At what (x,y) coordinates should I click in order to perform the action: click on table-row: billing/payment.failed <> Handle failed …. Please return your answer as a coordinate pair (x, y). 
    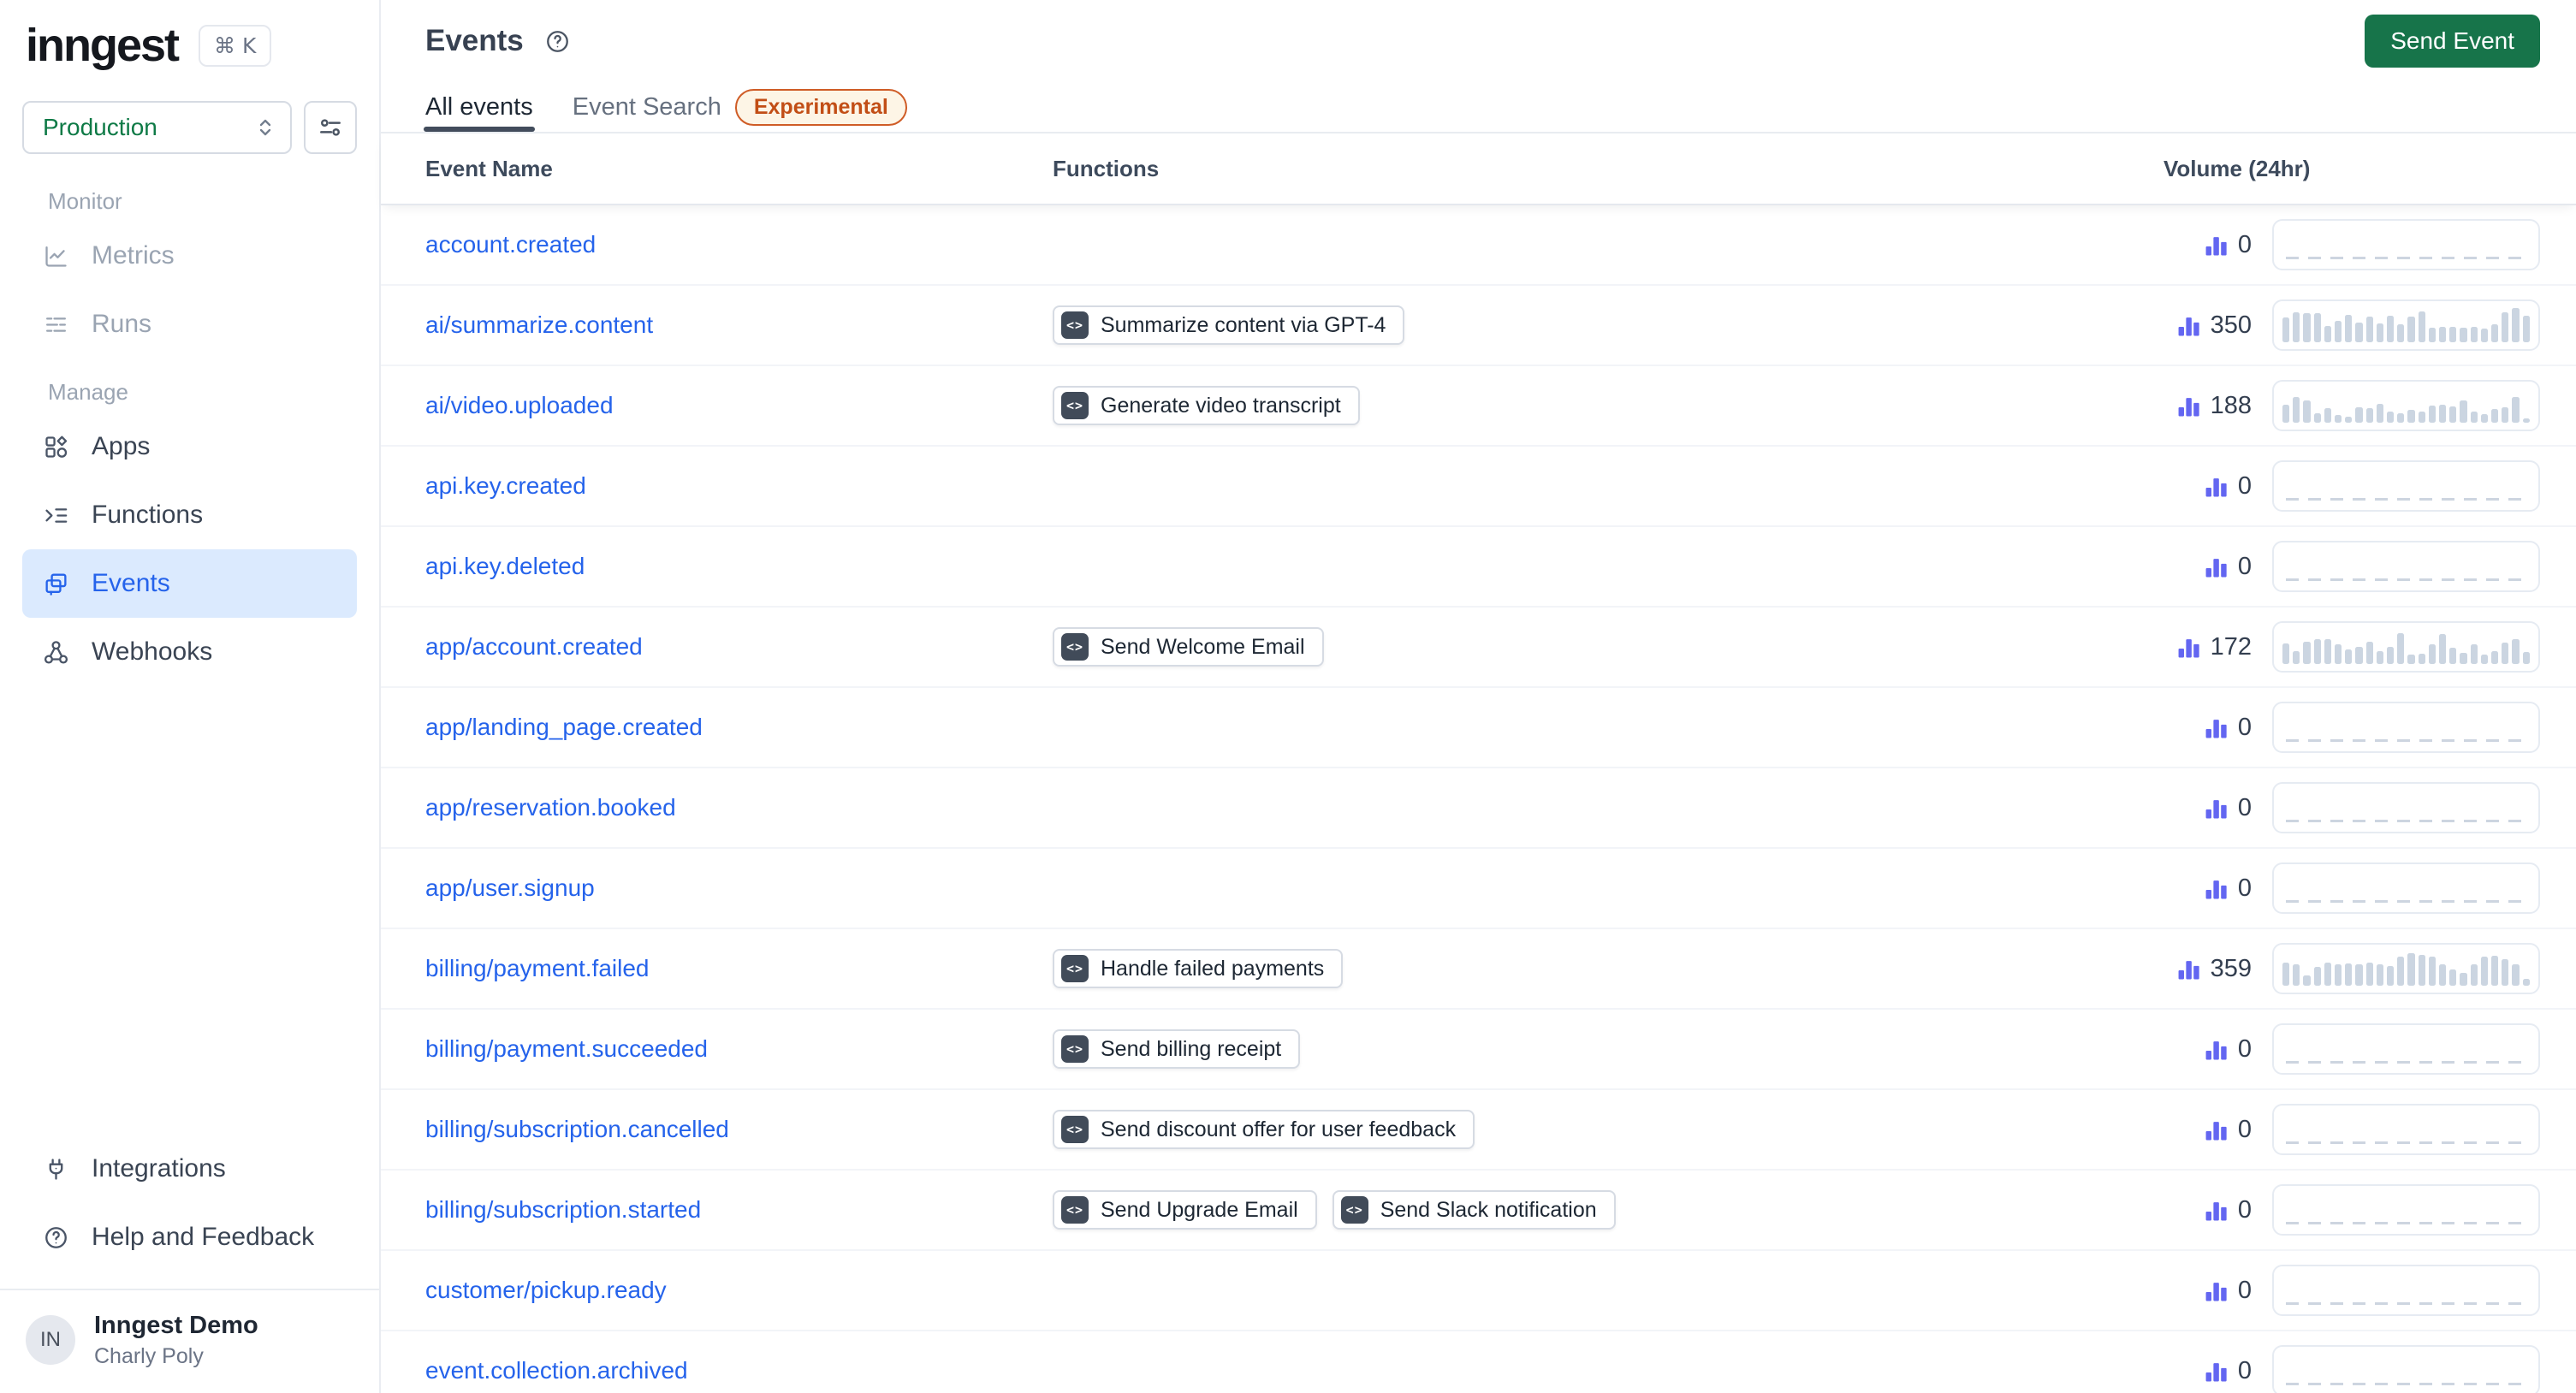
    Looking at the image, I should click on (1478, 970).